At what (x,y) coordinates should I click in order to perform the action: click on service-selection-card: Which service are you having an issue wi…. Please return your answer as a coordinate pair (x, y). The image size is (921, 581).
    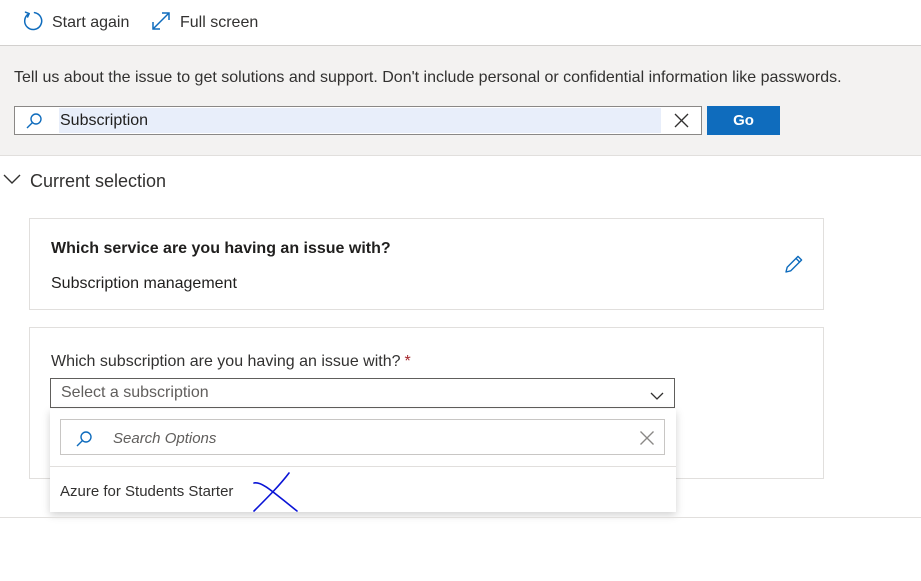
    Looking at the image, I should click on (426, 264).